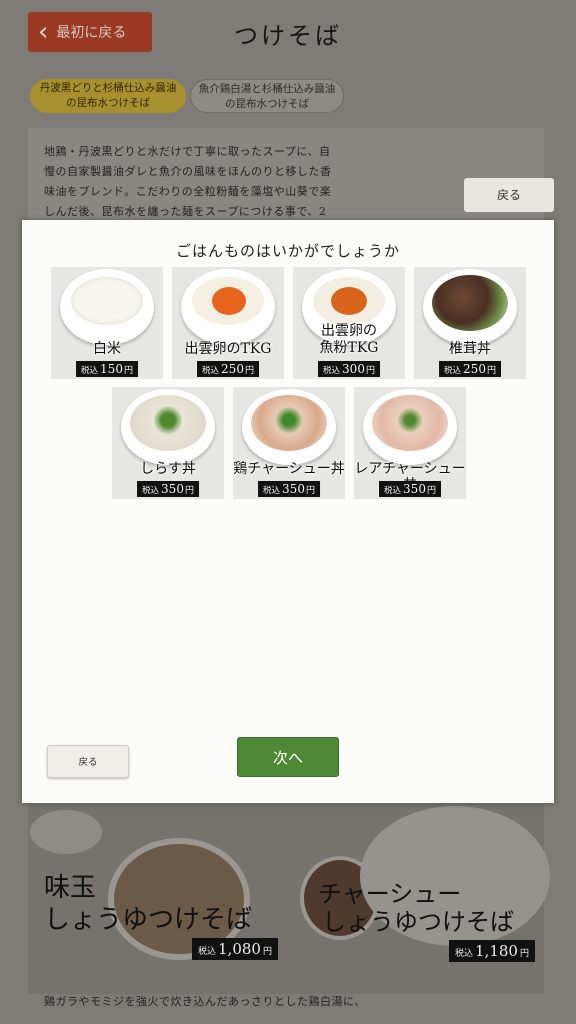  What do you see at coordinates (288, 757) in the screenshot?
I see `next-button: 次へ` at bounding box center [288, 757].